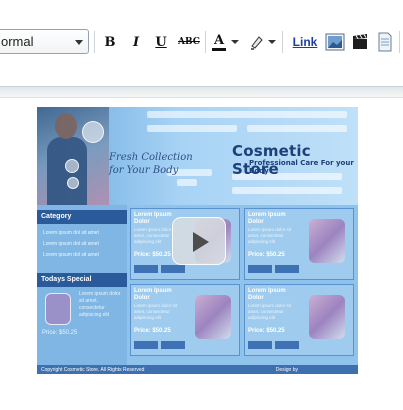  I want to click on image-icon, so click(335, 42).